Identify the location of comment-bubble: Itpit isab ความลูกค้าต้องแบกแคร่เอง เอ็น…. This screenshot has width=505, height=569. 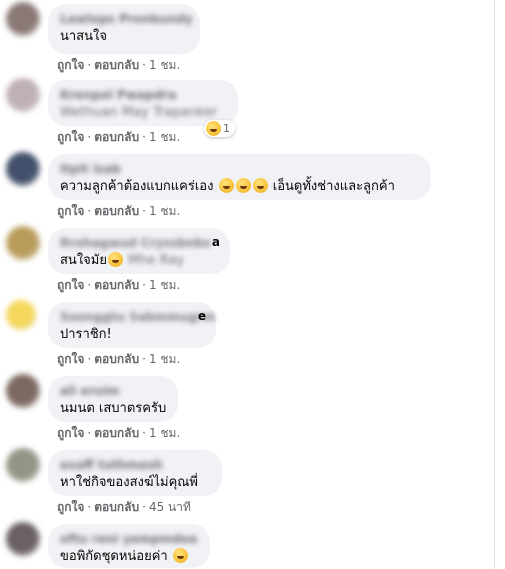
(239, 177).